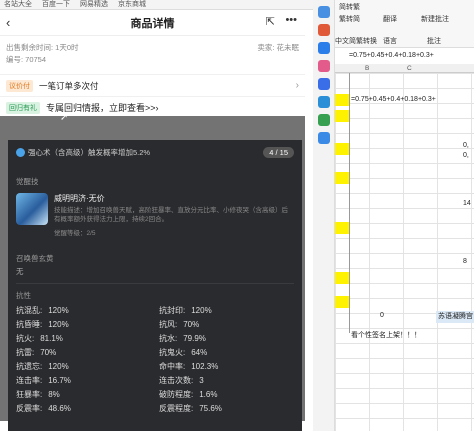 Image resolution: width=474 pixels, height=431 pixels. I want to click on highlight-cell: 苏语凝腾宫, so click(455, 317).